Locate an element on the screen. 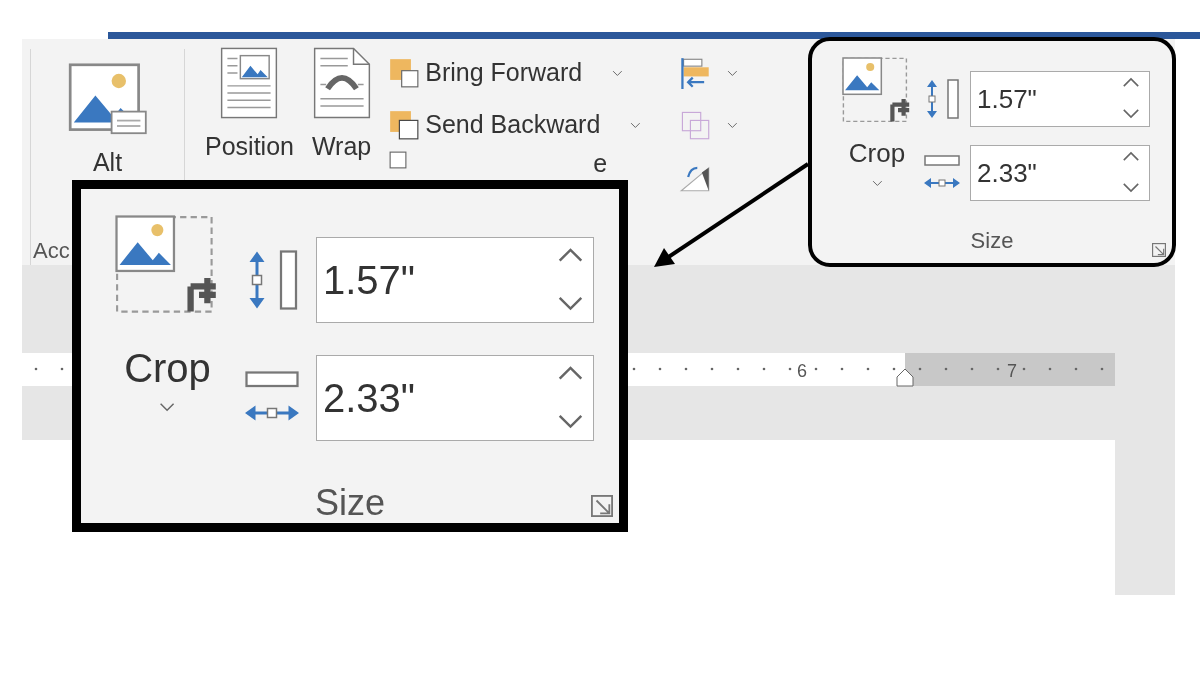  forward-button: Bring Forward is located at coordinates (515, 73).